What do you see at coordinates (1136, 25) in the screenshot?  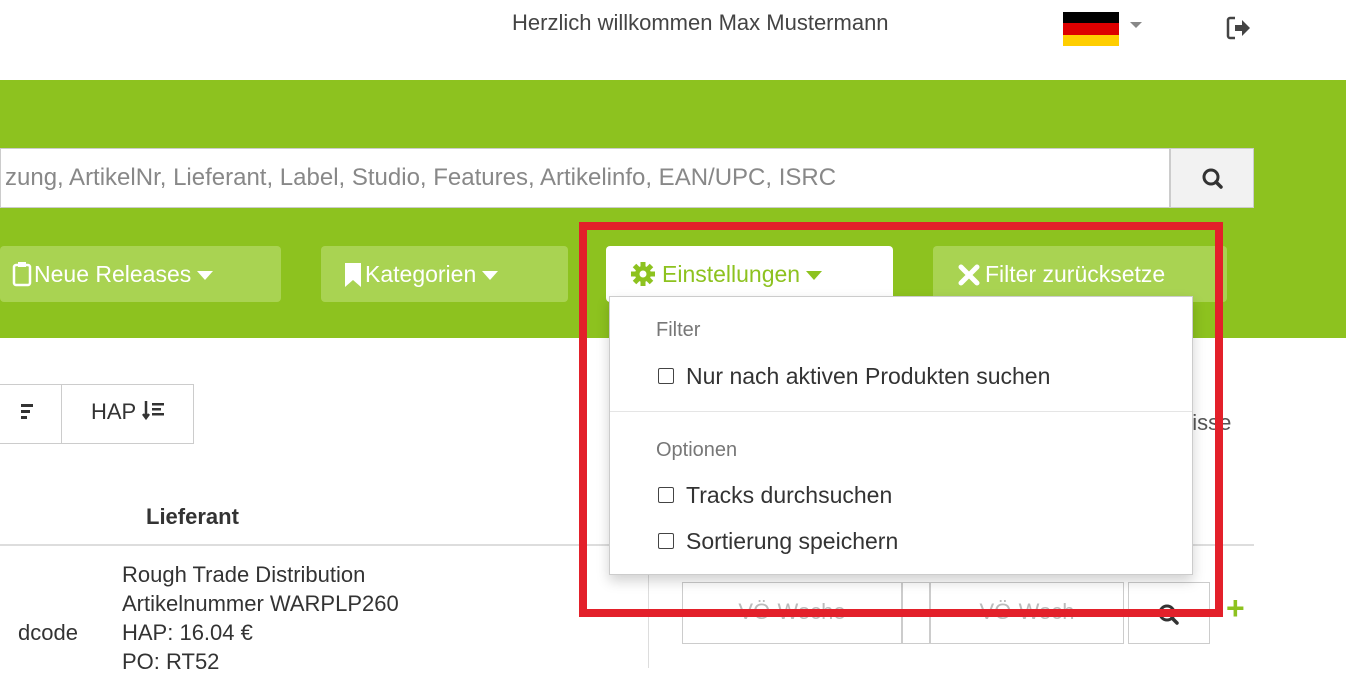 I see `language-caret-icon` at bounding box center [1136, 25].